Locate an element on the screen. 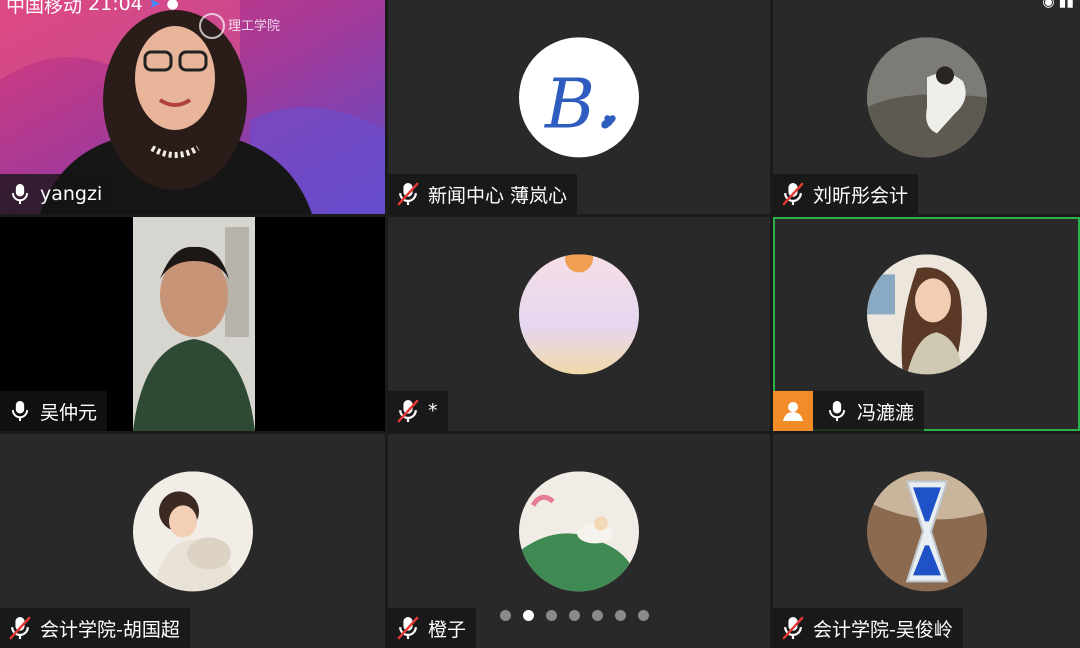 The image size is (1080, 648). participant-name-bar: 冯漉漉 is located at coordinates (849, 411).